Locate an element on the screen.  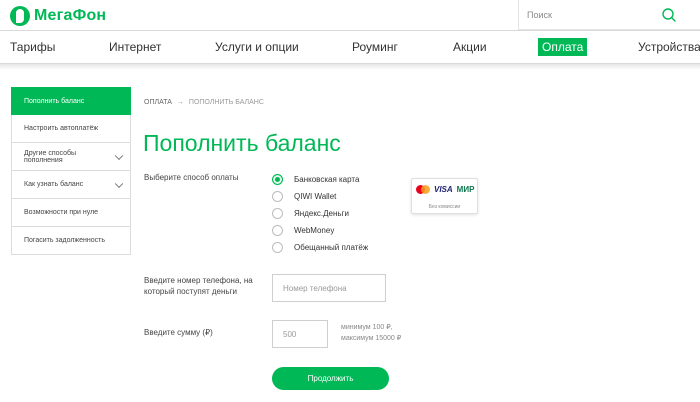
page-title: Пополнить баланс is located at coordinates (242, 143).